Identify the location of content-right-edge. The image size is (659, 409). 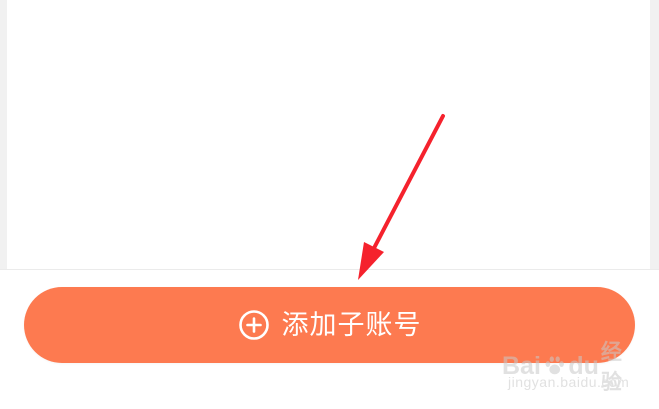
(654, 135).